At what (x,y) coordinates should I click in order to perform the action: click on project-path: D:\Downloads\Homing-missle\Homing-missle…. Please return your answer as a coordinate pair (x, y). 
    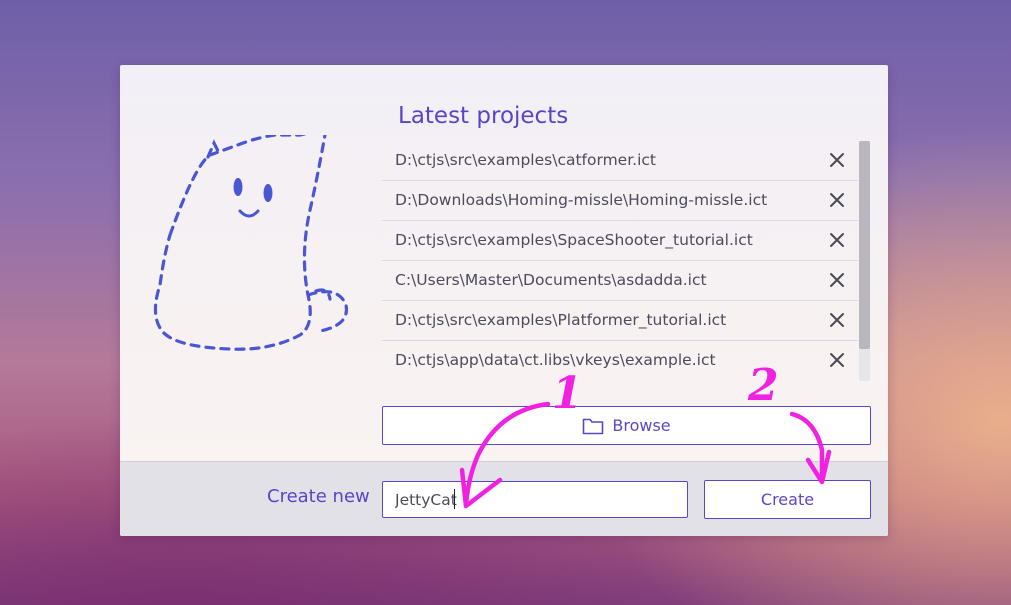
    Looking at the image, I should click on (581, 200).